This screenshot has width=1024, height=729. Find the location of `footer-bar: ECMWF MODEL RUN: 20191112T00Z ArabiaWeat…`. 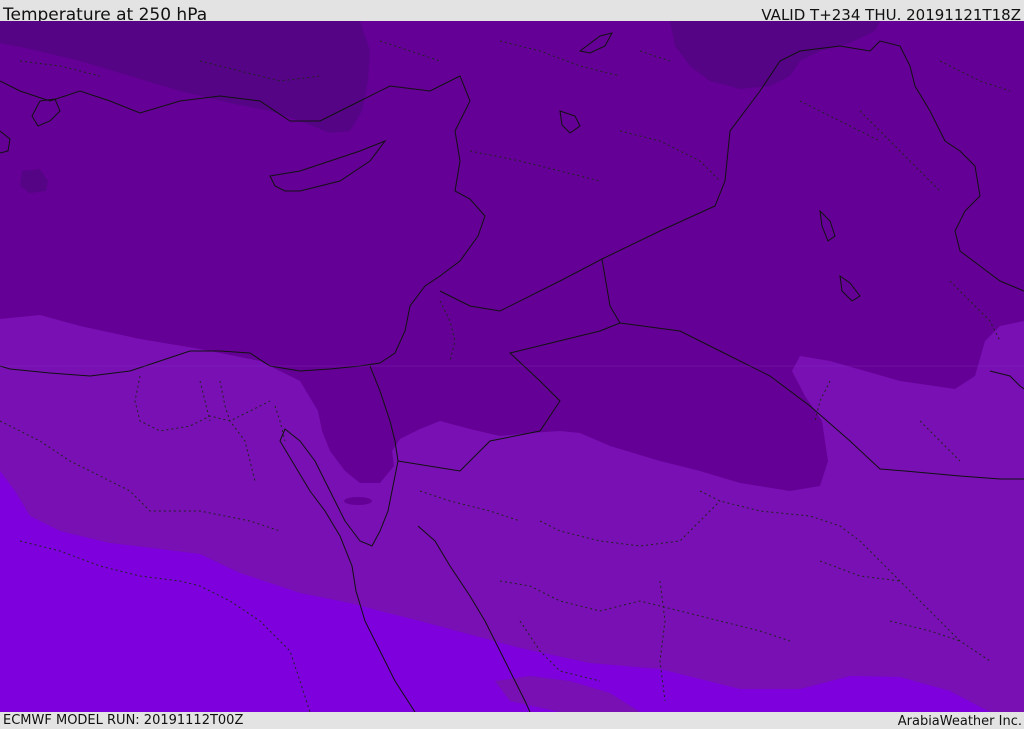

footer-bar: ECMWF MODEL RUN: 20191112T00Z ArabiaWeat… is located at coordinates (512, 720).